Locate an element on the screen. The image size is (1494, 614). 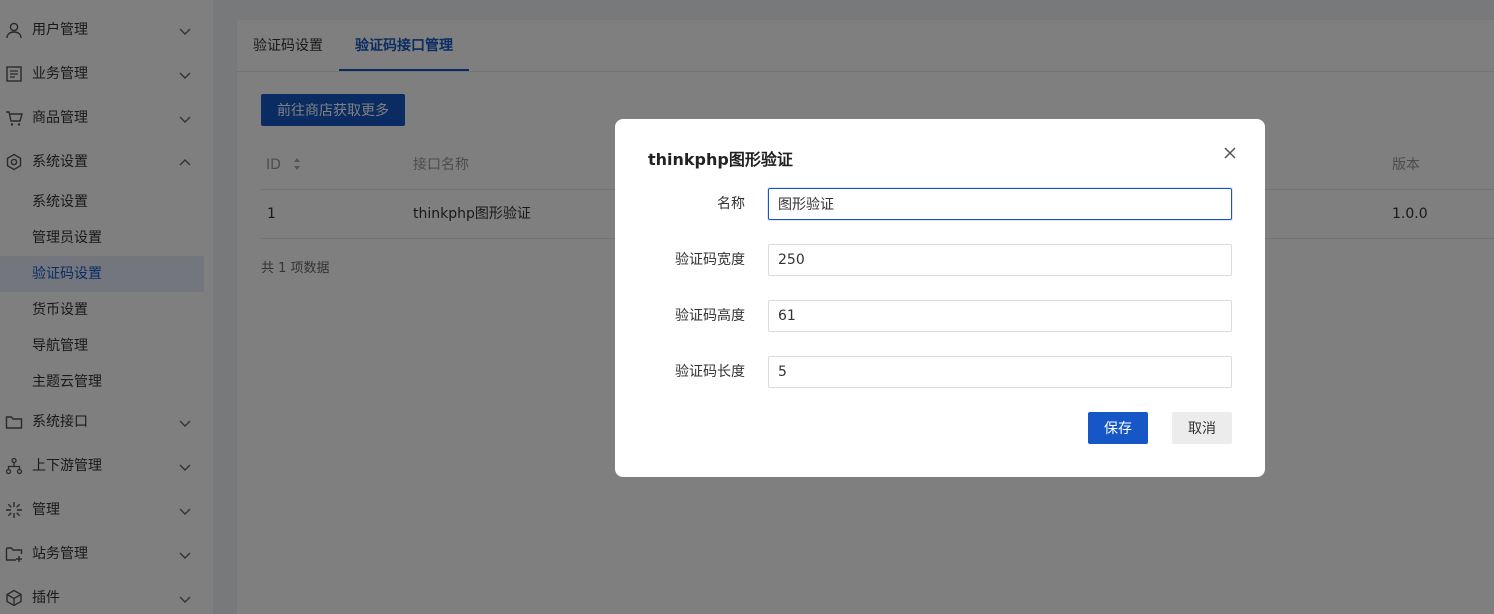
dialog-title: thinkphp图形验证 is located at coordinates (720, 159).